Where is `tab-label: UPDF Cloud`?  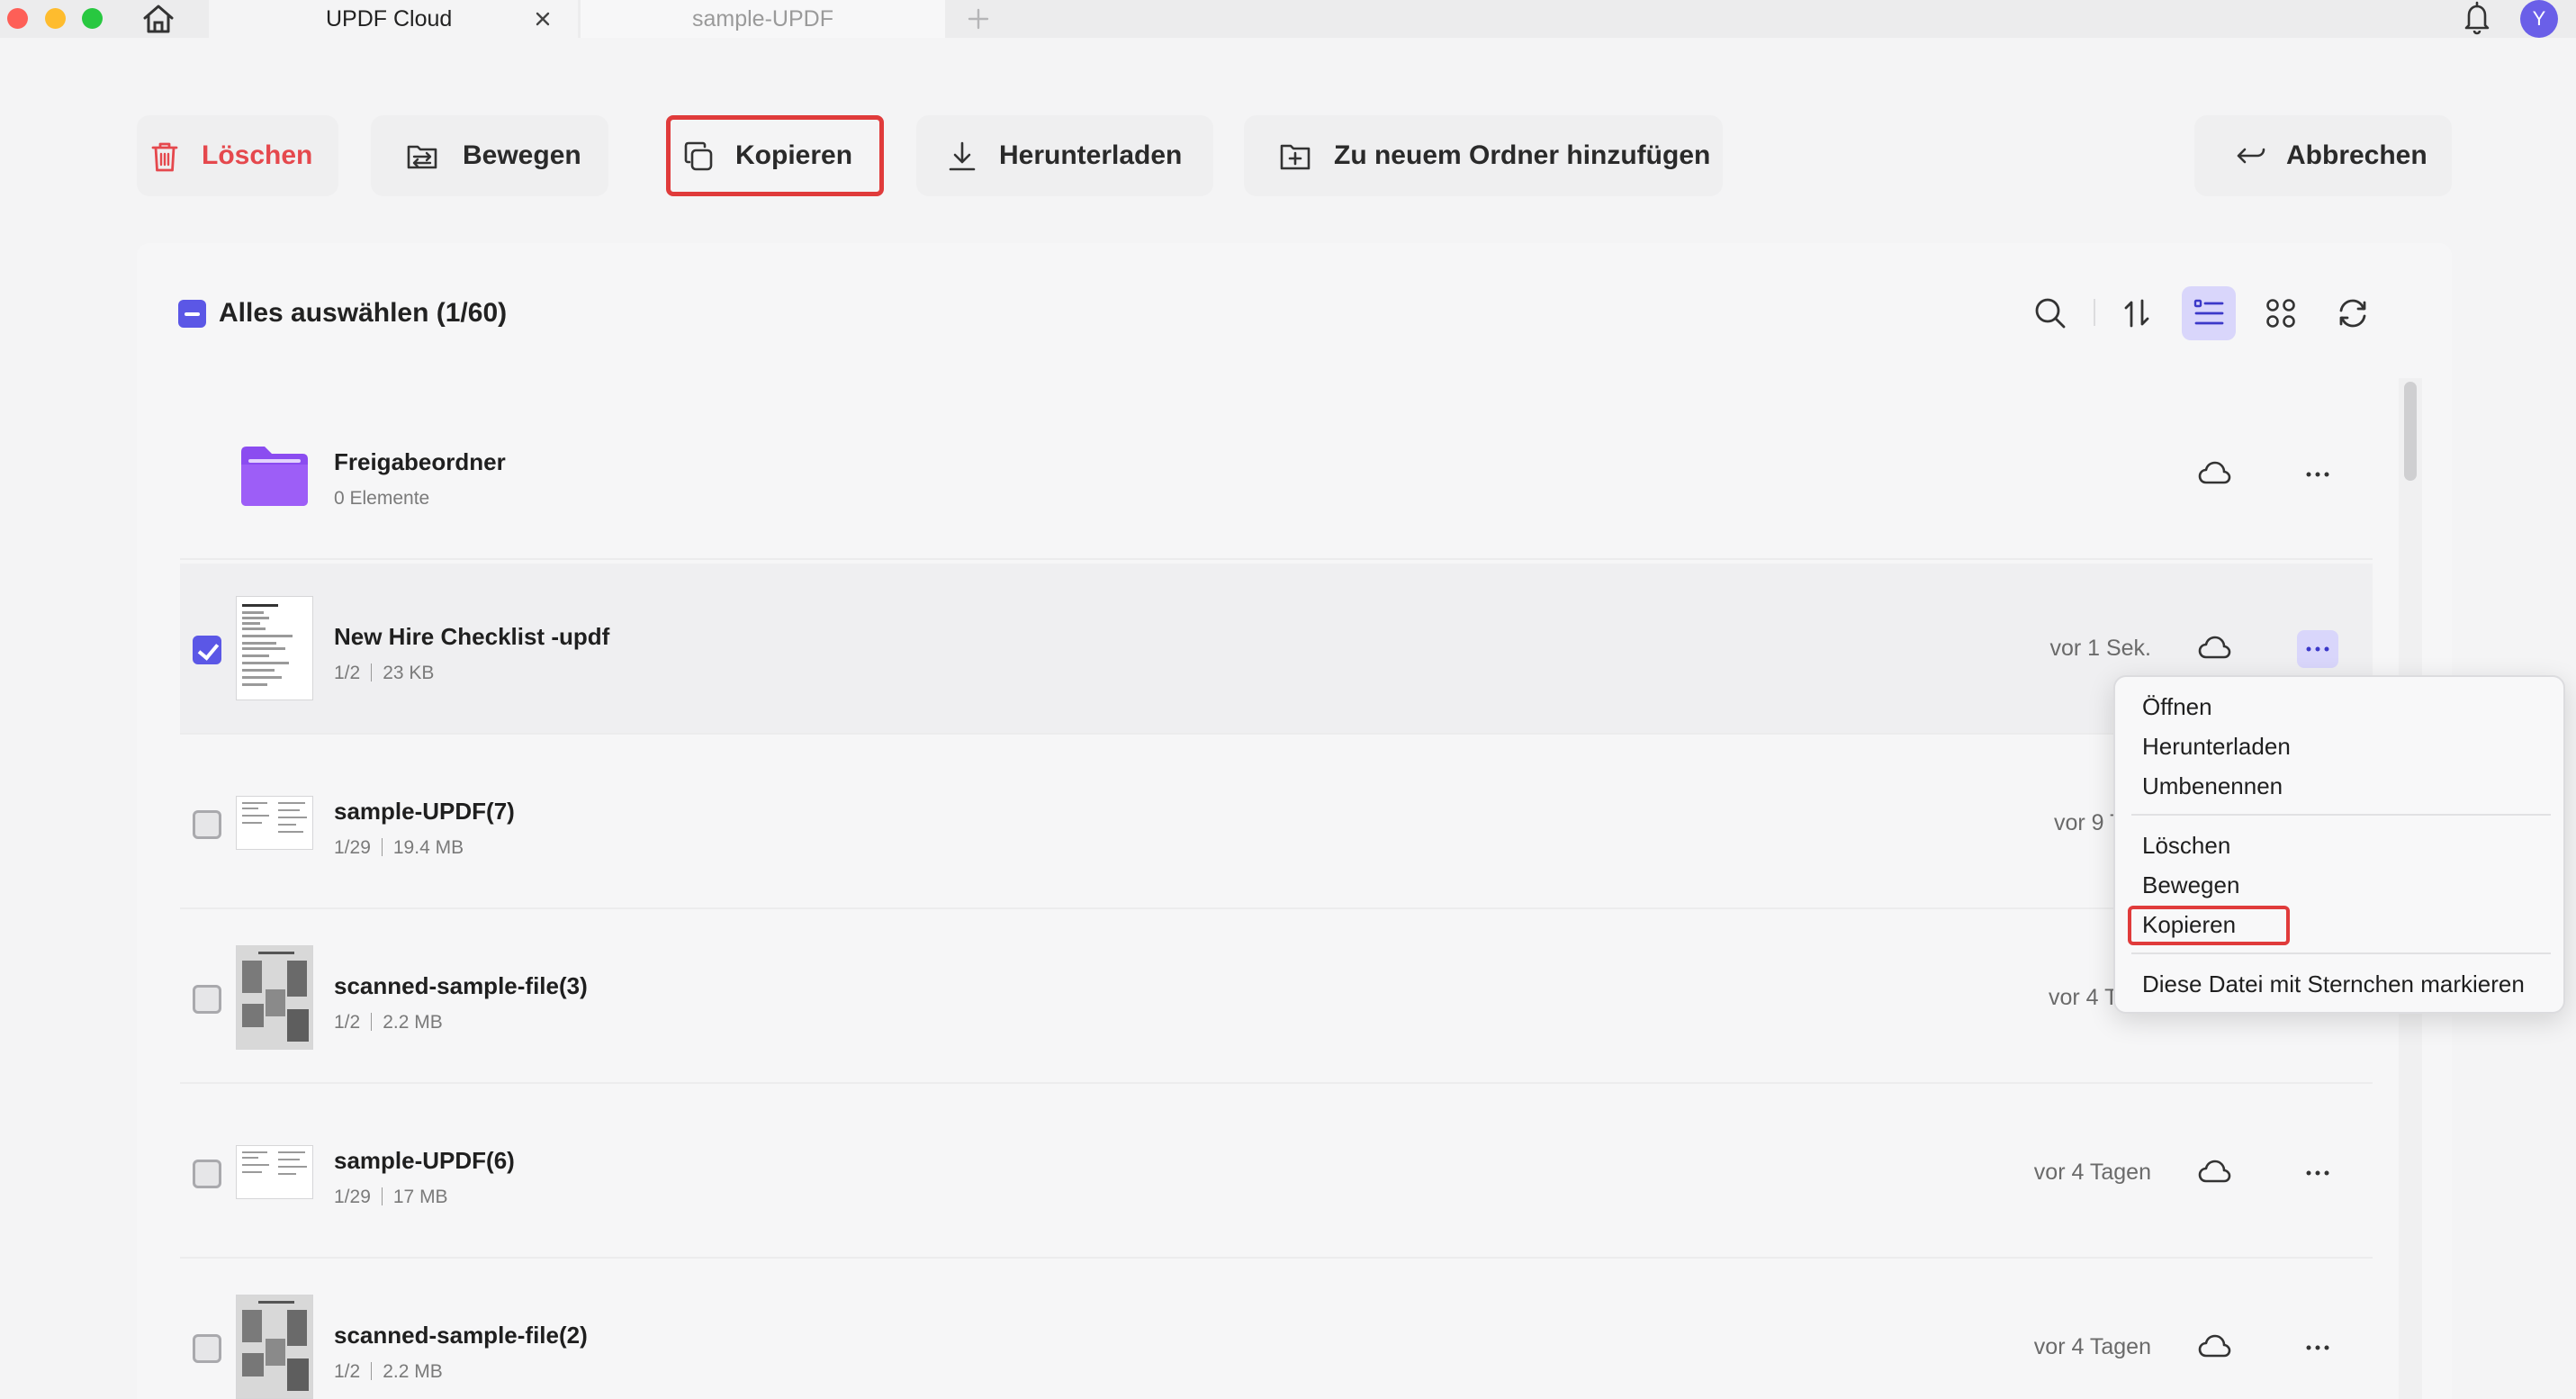 tab-label: UPDF Cloud is located at coordinates (389, 19).